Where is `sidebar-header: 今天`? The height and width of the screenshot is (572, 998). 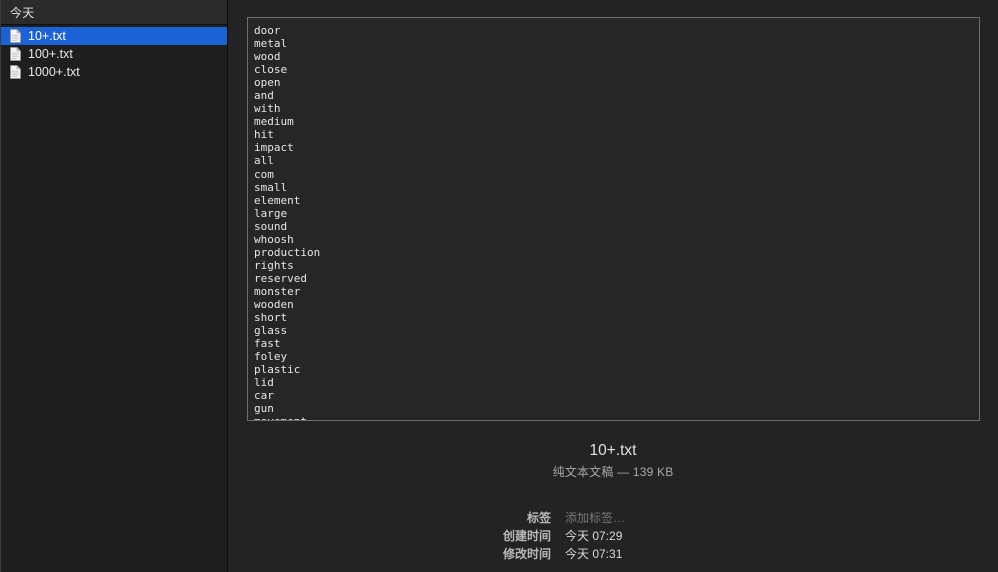 sidebar-header: 今天 is located at coordinates (114, 12).